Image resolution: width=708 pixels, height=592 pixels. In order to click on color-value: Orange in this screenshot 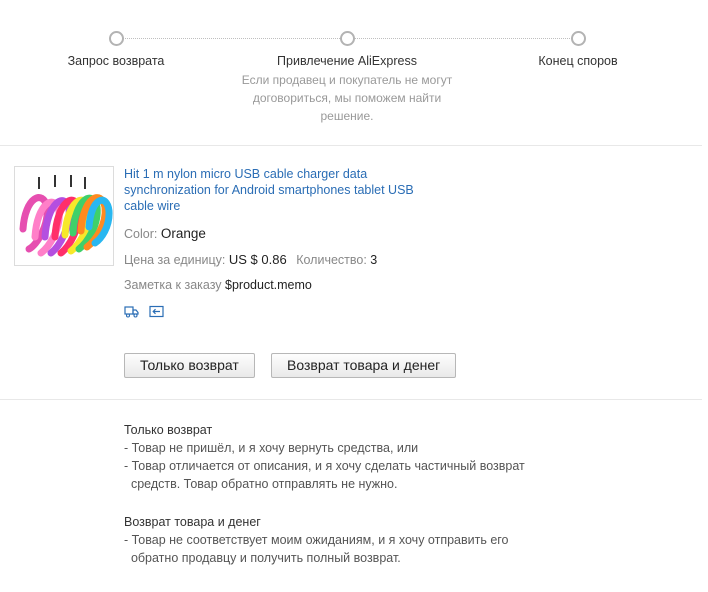, I will do `click(183, 233)`.